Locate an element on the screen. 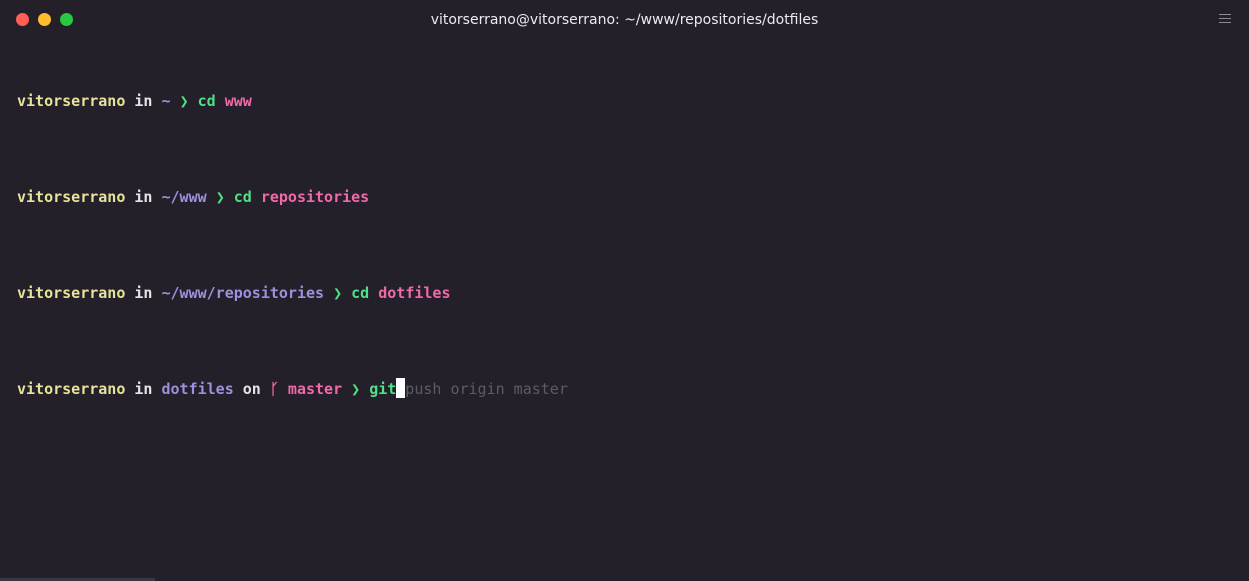 Image resolution: width=1249 pixels, height=581 pixels. terminal-line: vitorserrano in ~/www ❯ cd repositories is located at coordinates (292, 197).